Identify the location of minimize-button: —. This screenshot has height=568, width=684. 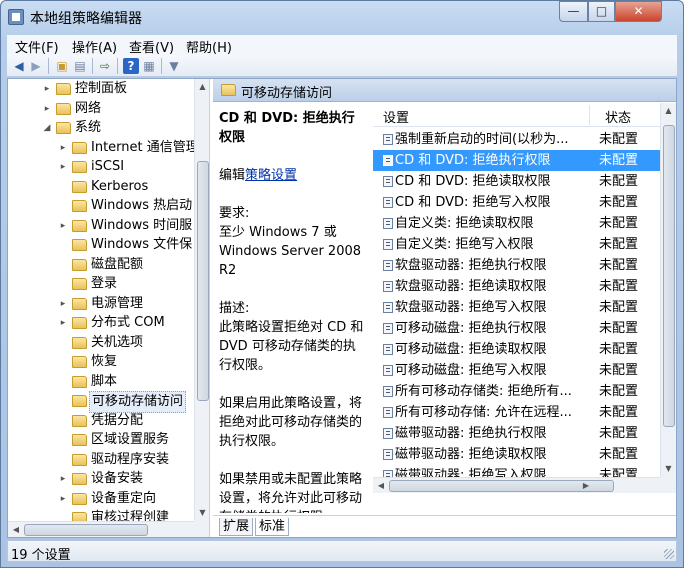
(573, 11).